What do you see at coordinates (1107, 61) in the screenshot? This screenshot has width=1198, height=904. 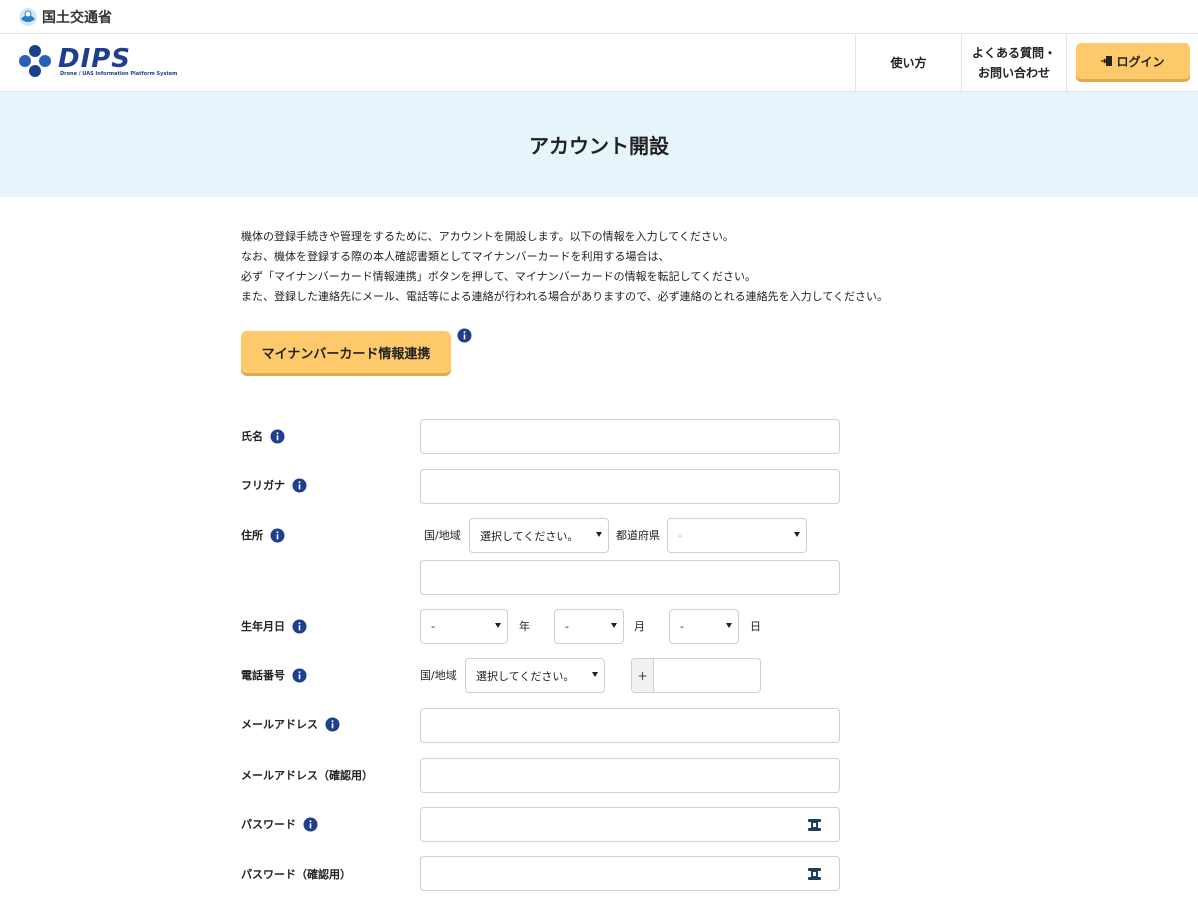 I see `login-door-icon` at bounding box center [1107, 61].